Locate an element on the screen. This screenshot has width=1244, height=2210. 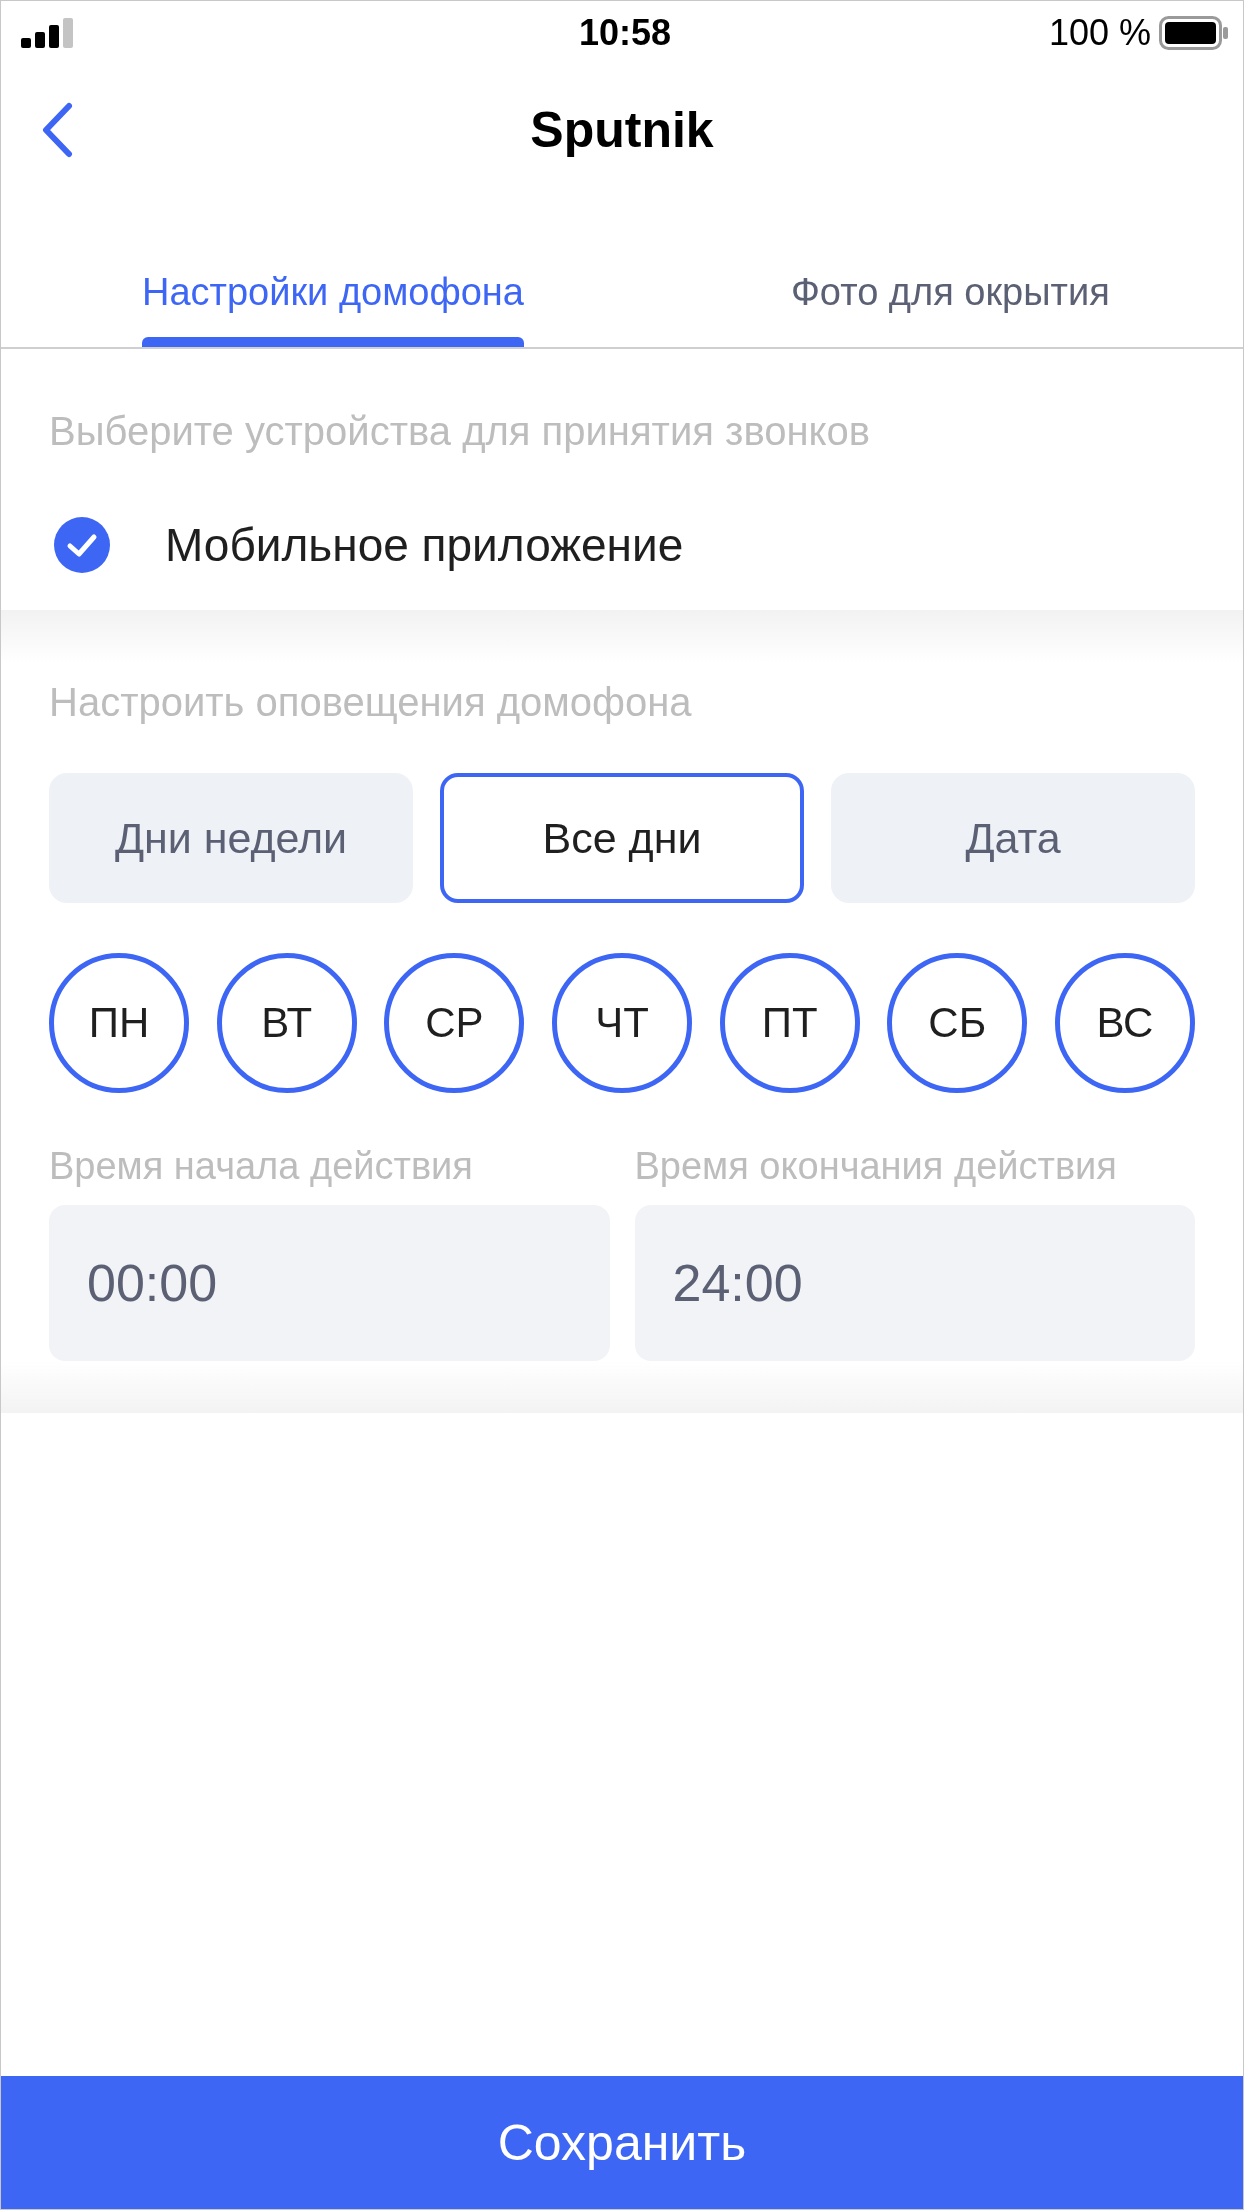
mode-option: Все дни is located at coordinates (622, 838).